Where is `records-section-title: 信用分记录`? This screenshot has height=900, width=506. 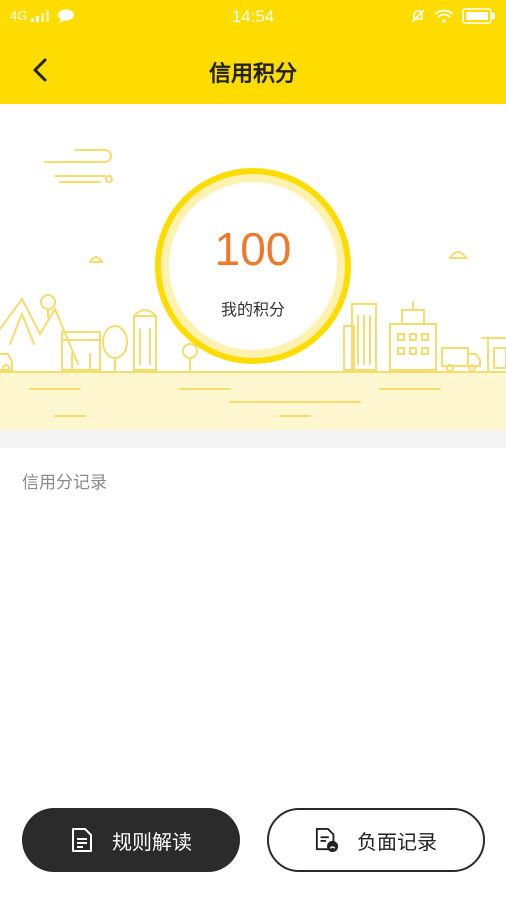
records-section-title: 信用分记录 is located at coordinates (64, 483).